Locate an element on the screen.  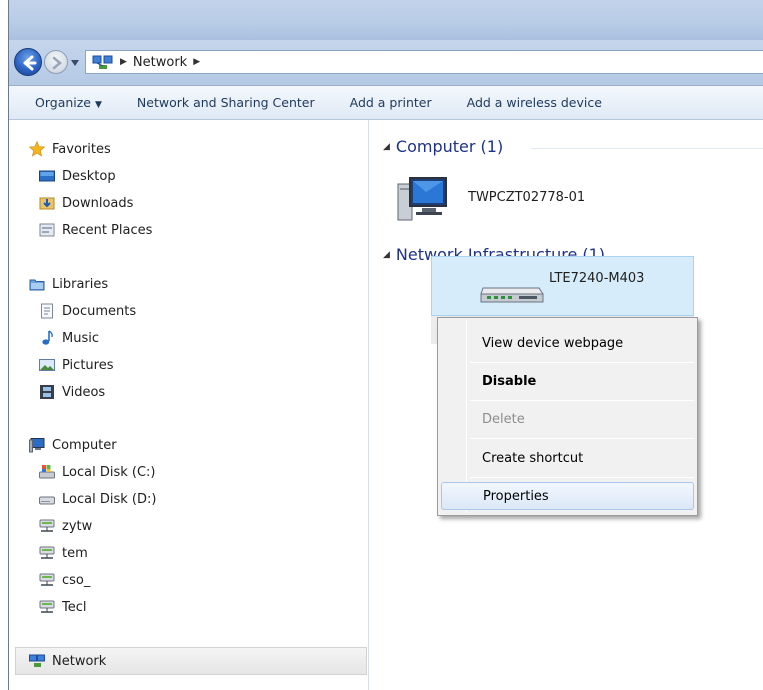
add-wireless-device-button: Add a wireless device is located at coordinates (534, 102).